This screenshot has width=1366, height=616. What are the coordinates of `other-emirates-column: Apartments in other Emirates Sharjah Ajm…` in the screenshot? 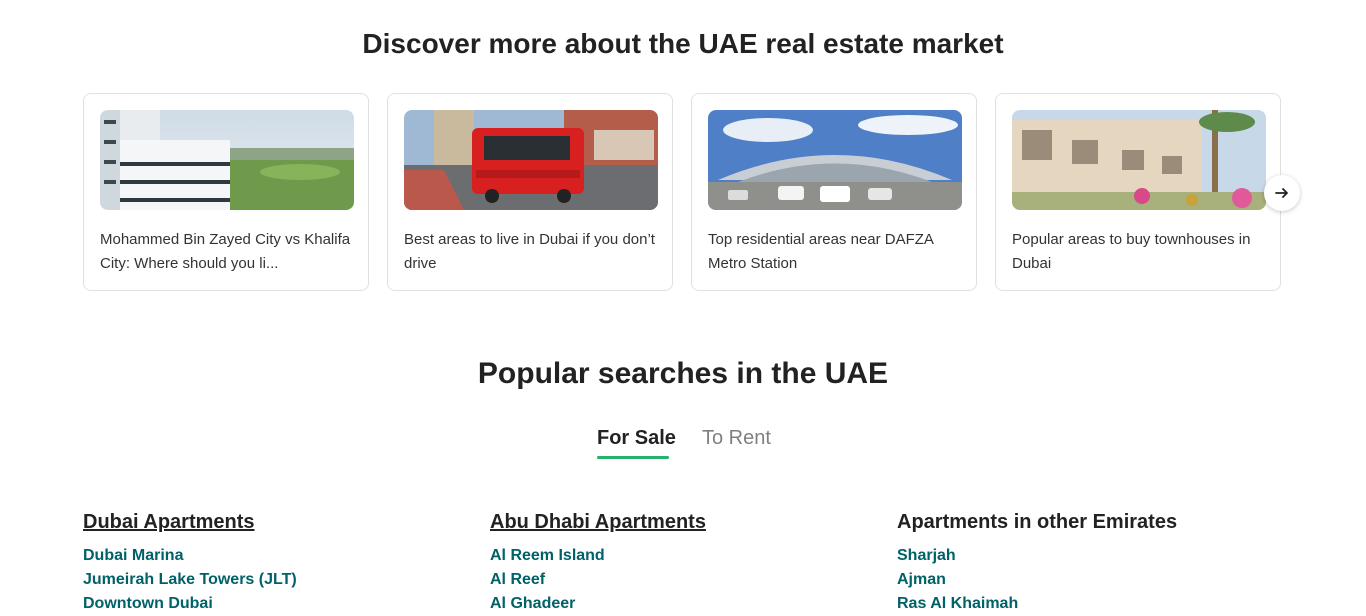 It's located at (1087, 562).